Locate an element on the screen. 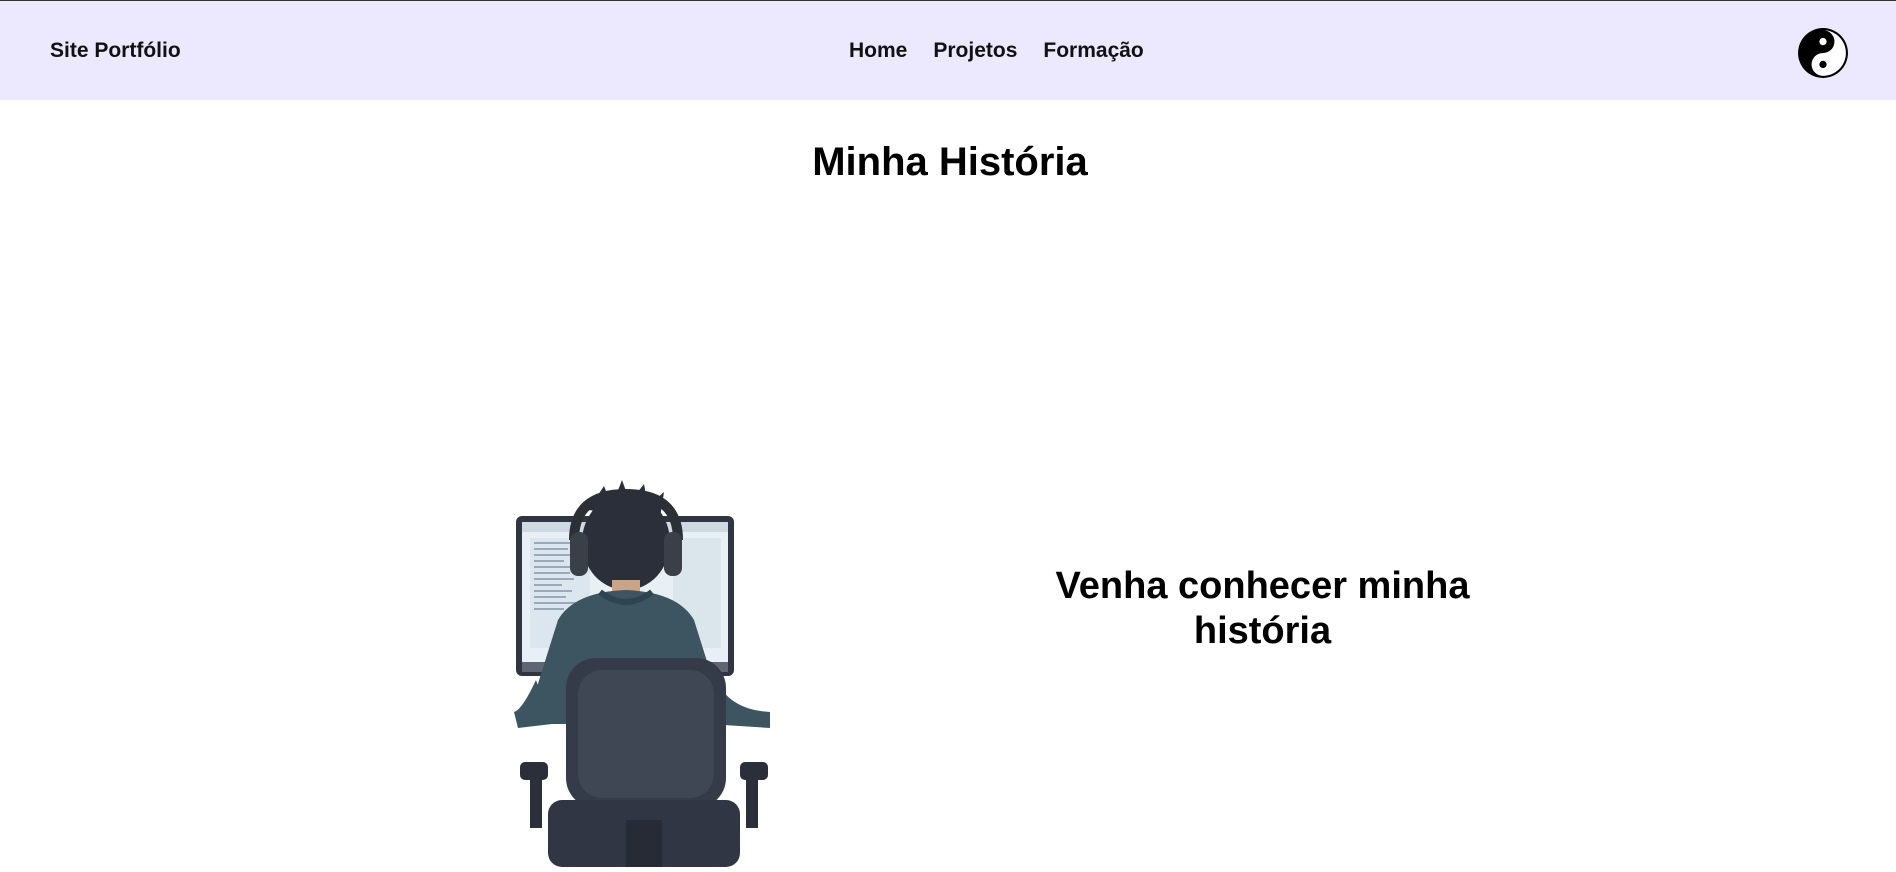  navbar: Site Portfólio Home Projetos Formação is located at coordinates (948, 50).